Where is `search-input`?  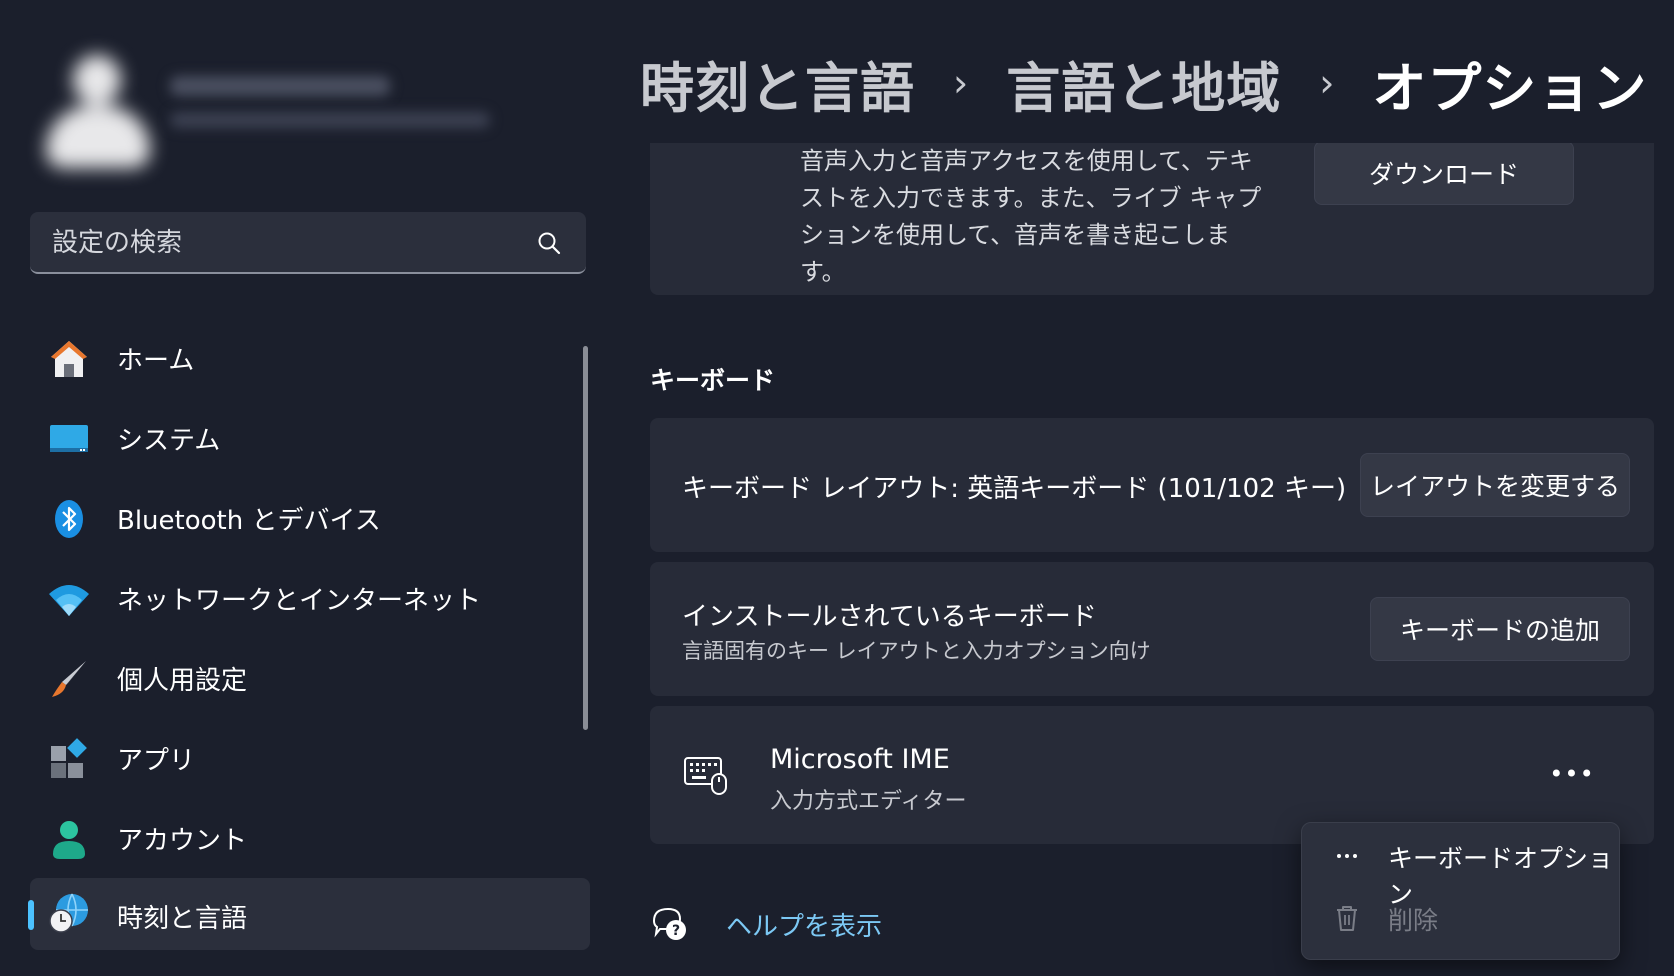
search-input is located at coordinates (292, 243).